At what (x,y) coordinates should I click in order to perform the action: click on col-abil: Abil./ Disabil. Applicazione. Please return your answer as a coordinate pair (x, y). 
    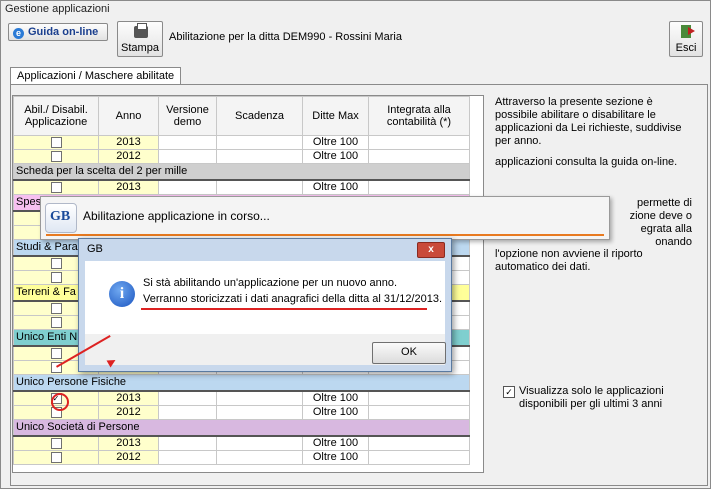
    Looking at the image, I should click on (56, 116).